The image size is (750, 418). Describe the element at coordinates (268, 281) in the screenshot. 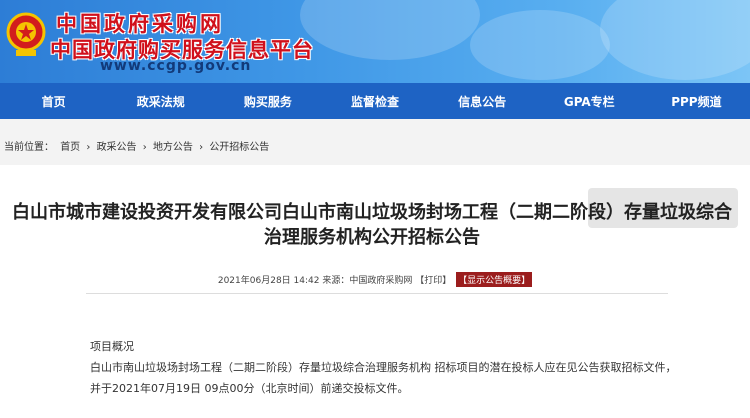

I see `article-date: 2021年06月28日 14:42` at that location.